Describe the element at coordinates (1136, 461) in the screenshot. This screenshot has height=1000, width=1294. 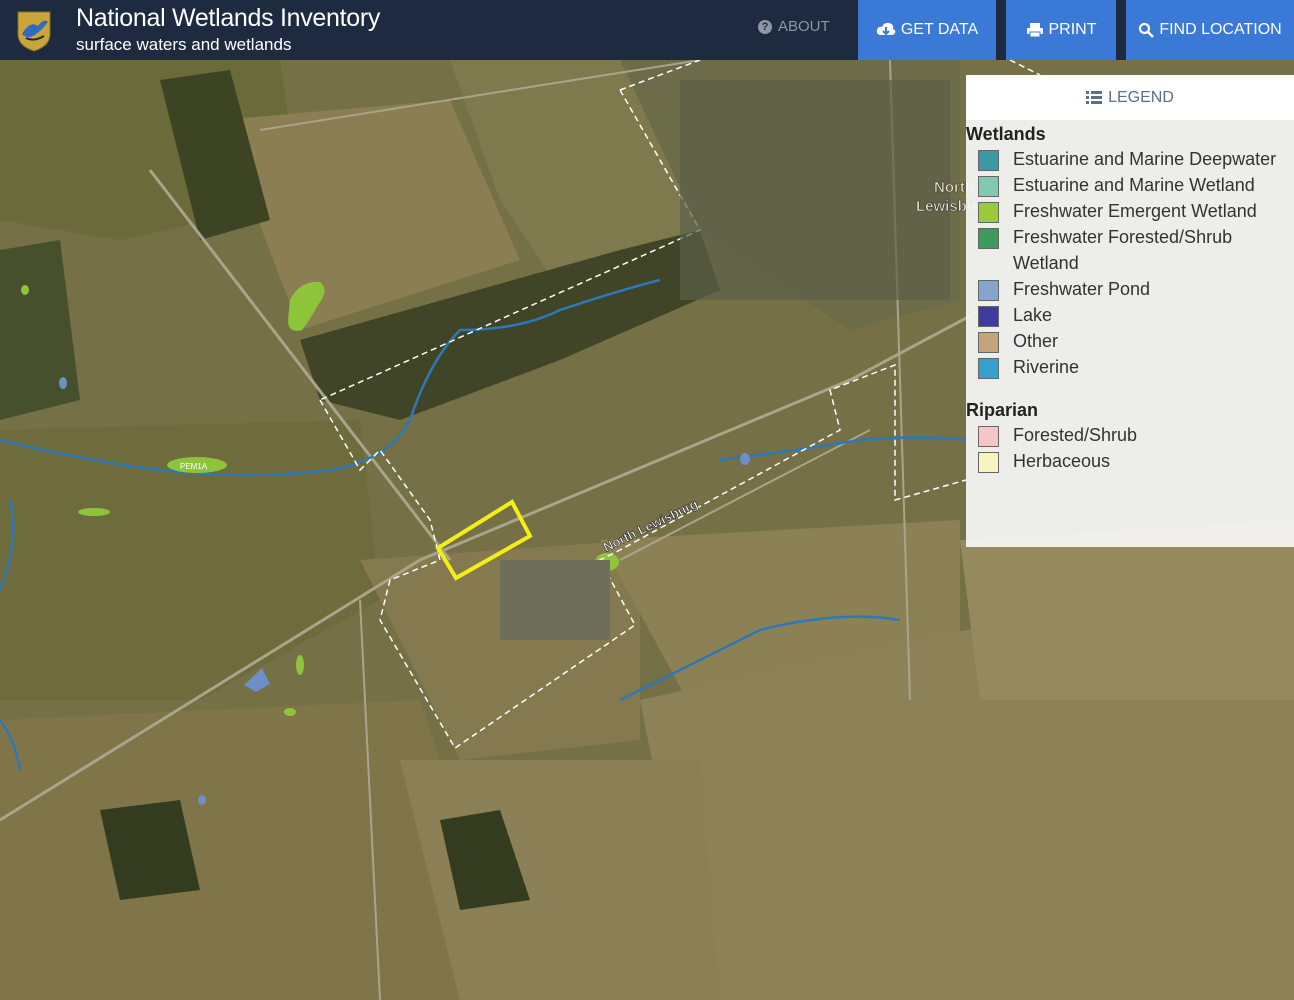
I see `legend-item: Herbaceous` at that location.